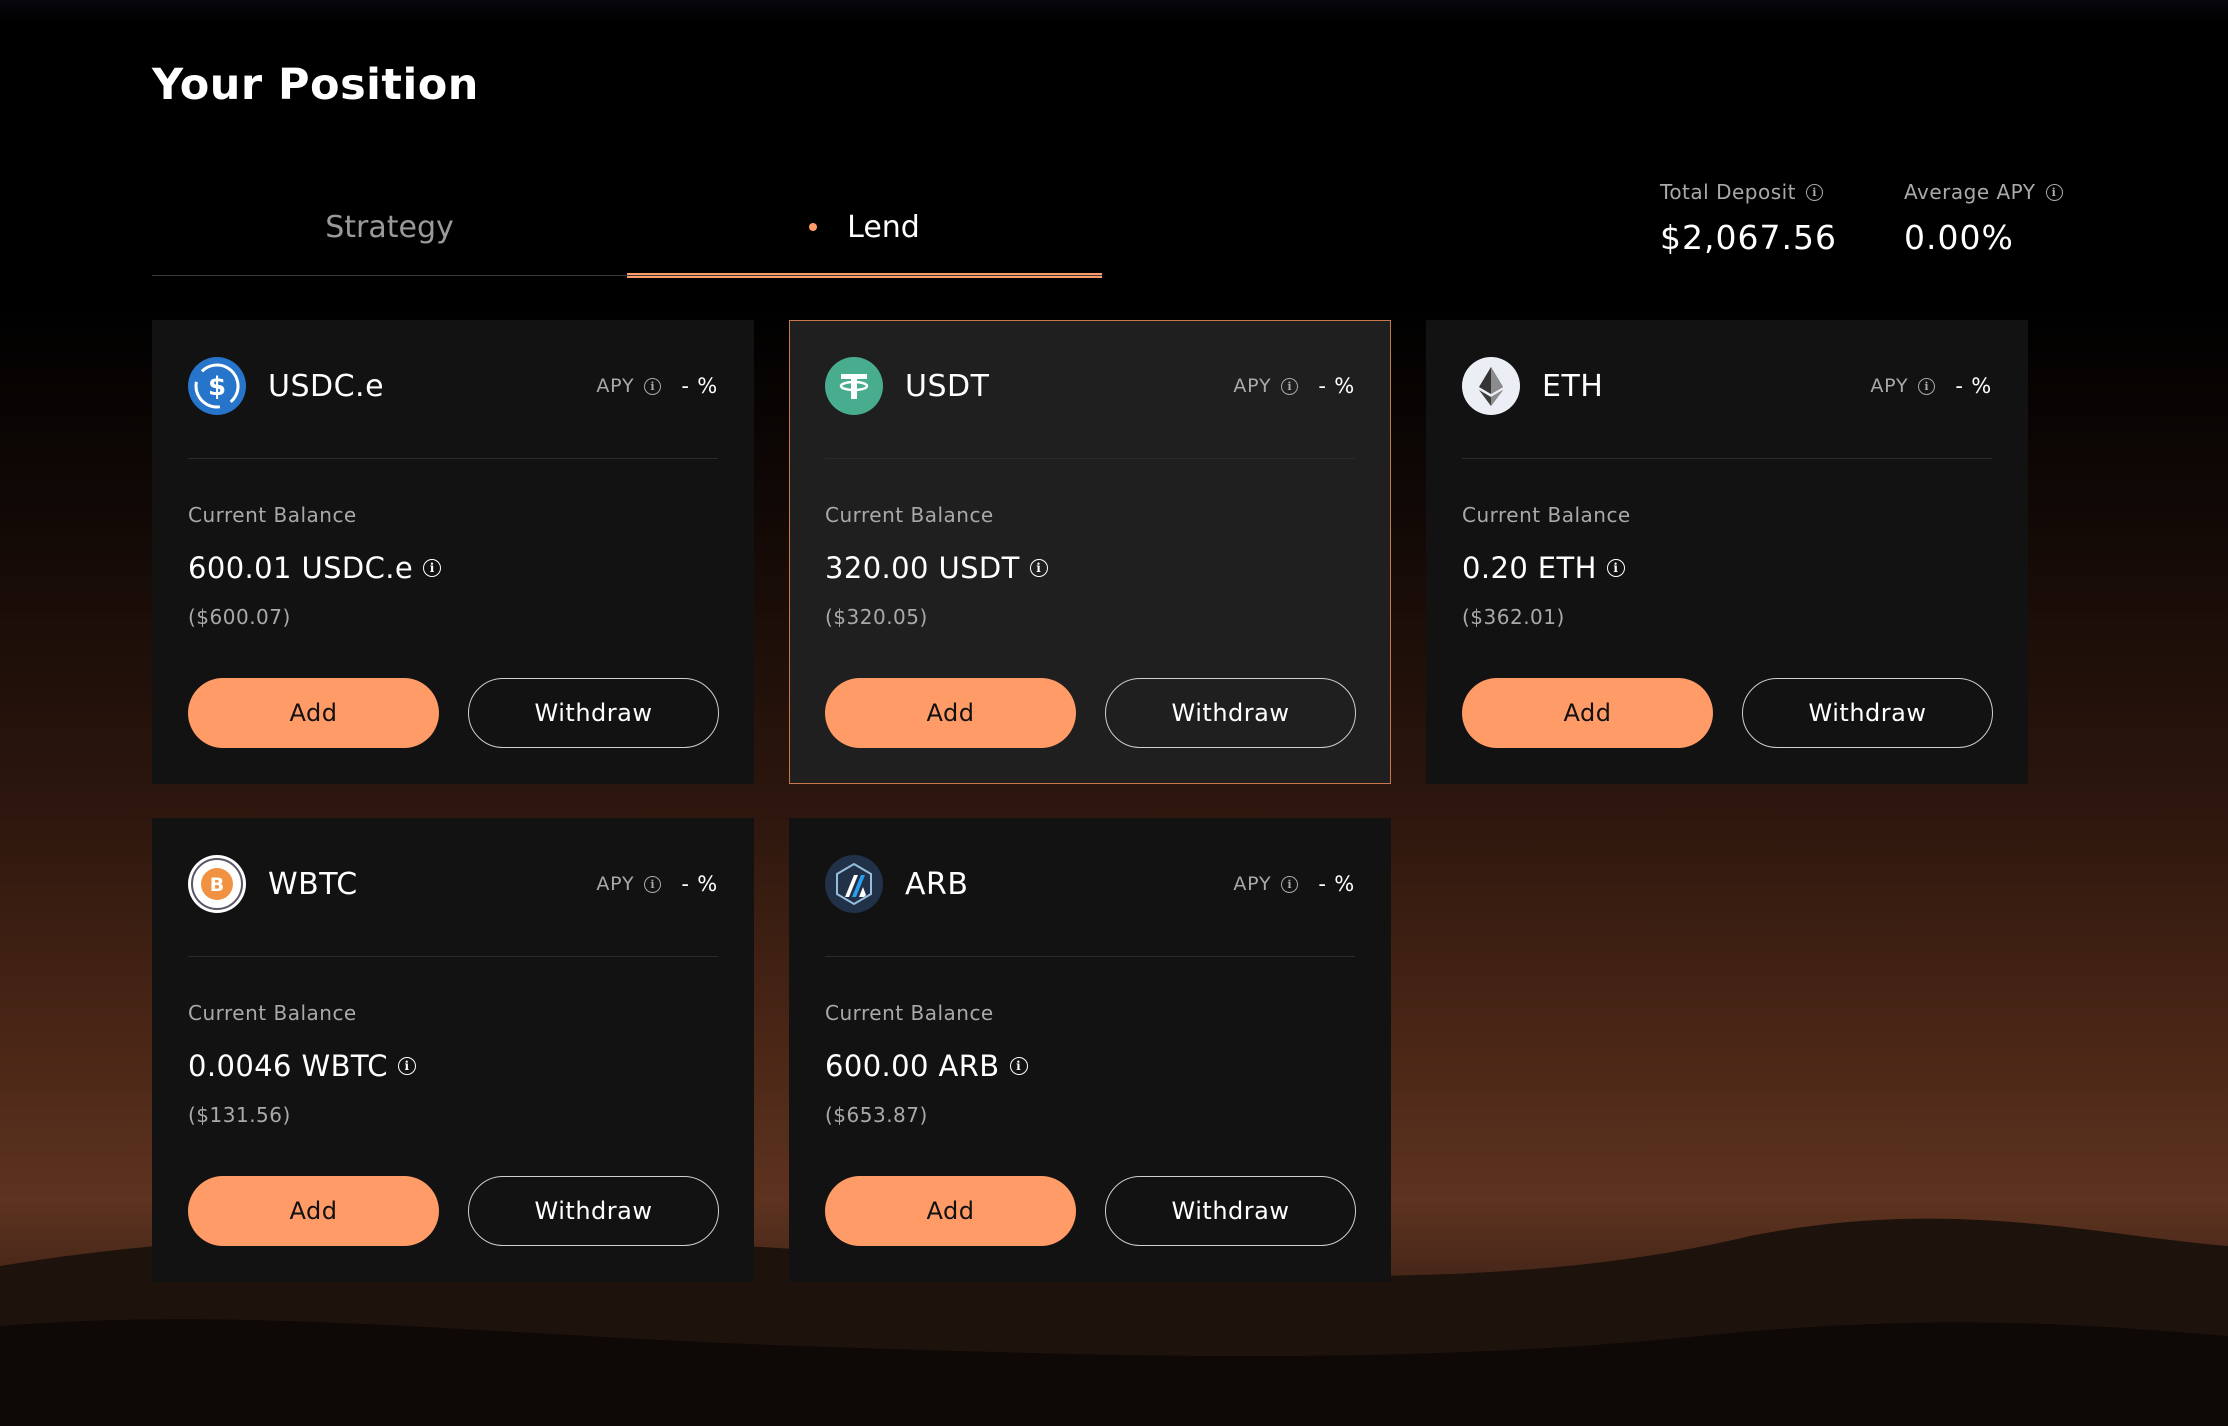 This screenshot has height=1426, width=2228. I want to click on tab-strategy: Strategy, so click(389, 227).